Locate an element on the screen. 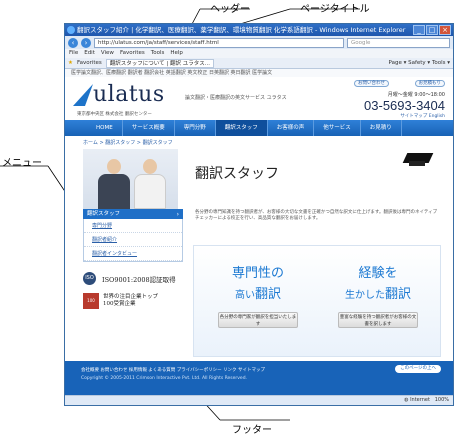 The width and height of the screenshot is (454, 436). page-title-annotation: ページタイトル is located at coordinates (335, 9).